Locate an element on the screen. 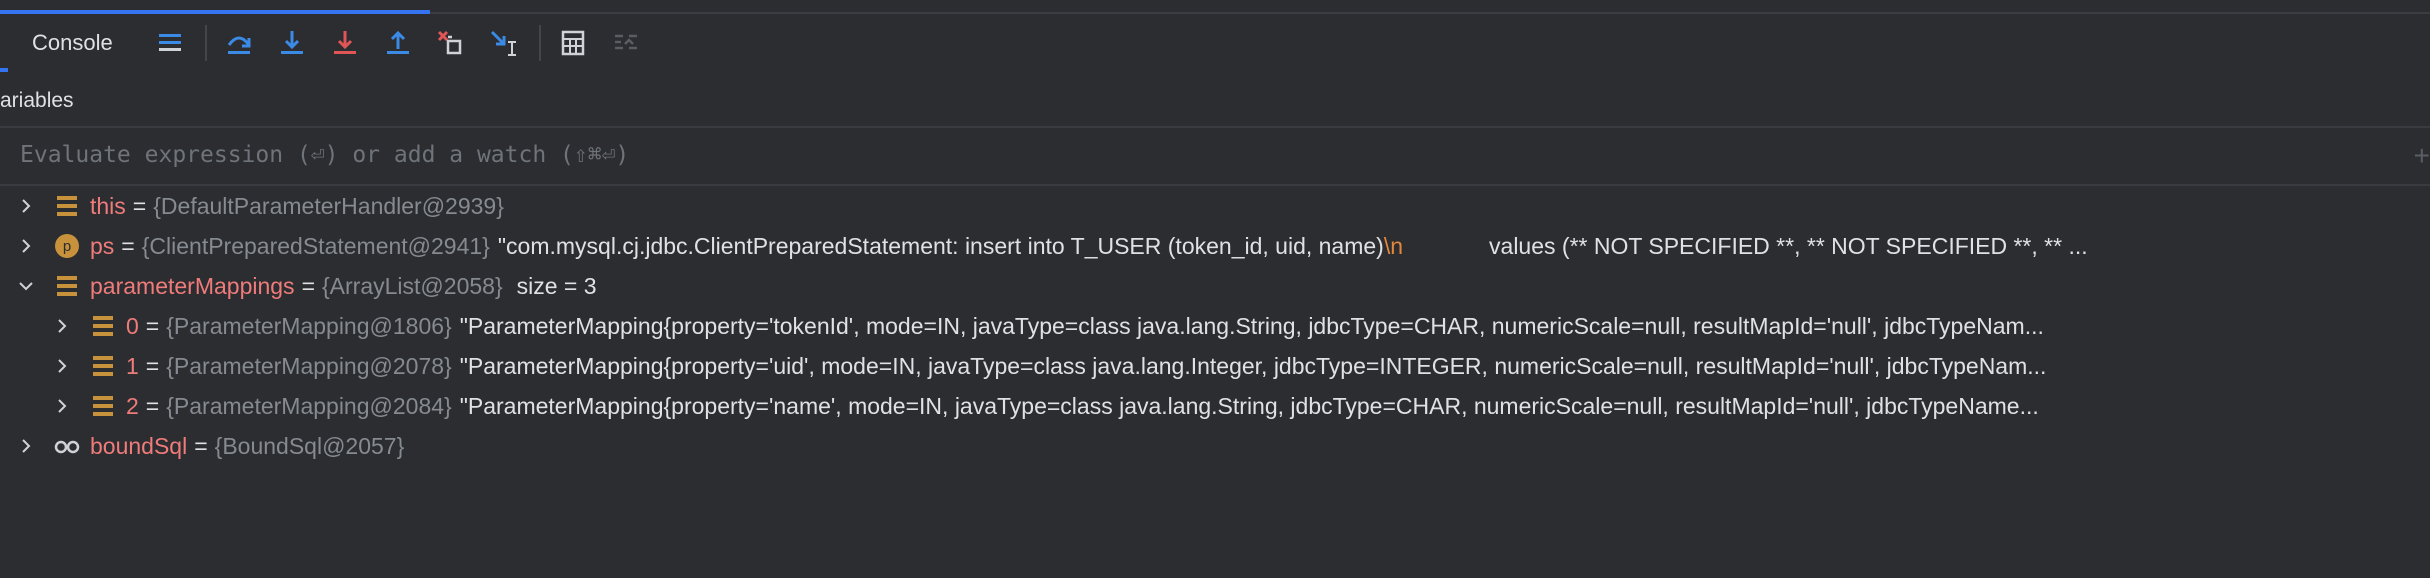 The width and height of the screenshot is (2430, 578). variables-header: ariables is located at coordinates (37, 101).